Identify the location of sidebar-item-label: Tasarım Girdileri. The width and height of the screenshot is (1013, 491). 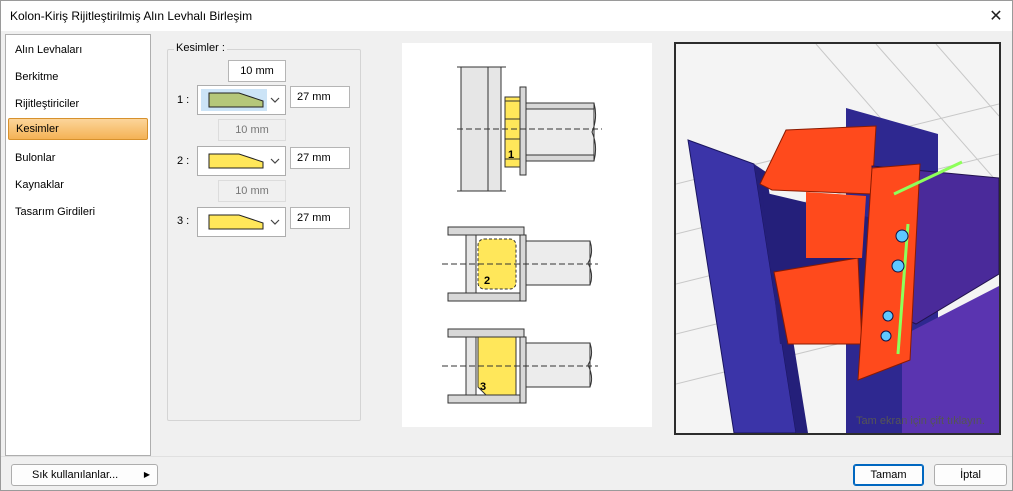
(55, 212).